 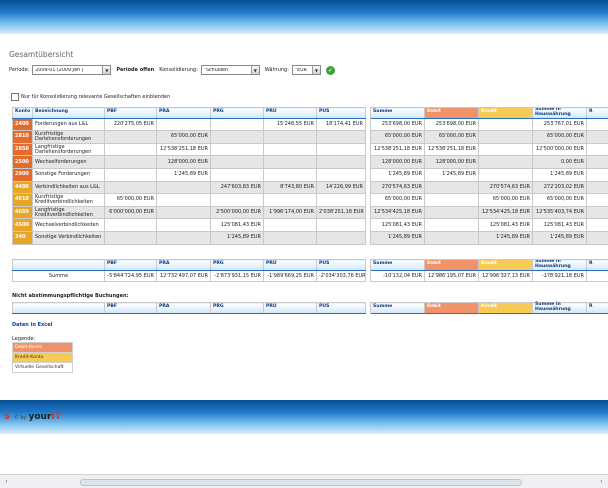 What do you see at coordinates (23, 124) in the screenshot?
I see `konto-cell: 2400` at bounding box center [23, 124].